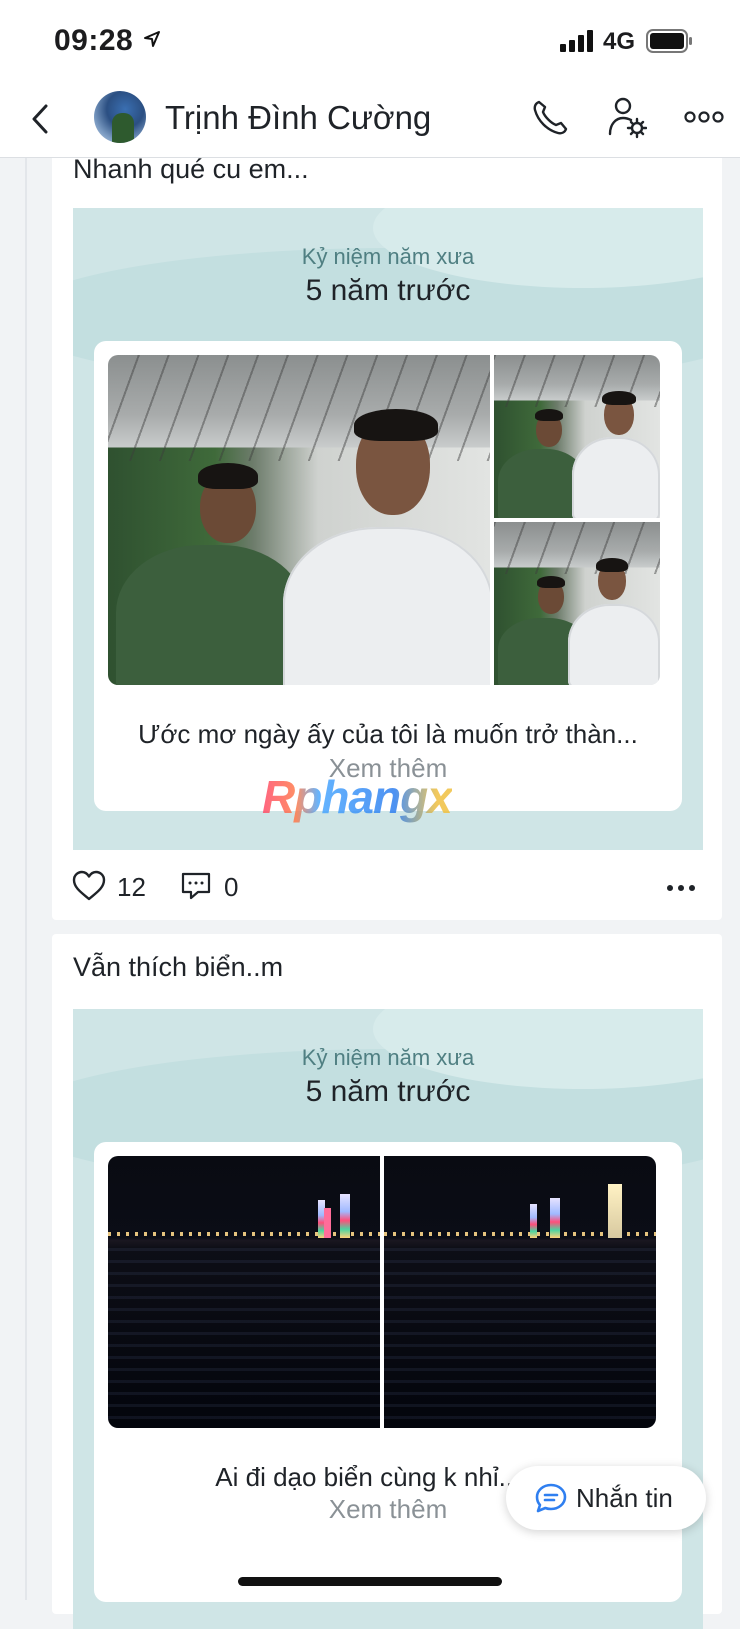 This screenshot has height=1629, width=740. I want to click on location-arrow-icon, so click(152, 39).